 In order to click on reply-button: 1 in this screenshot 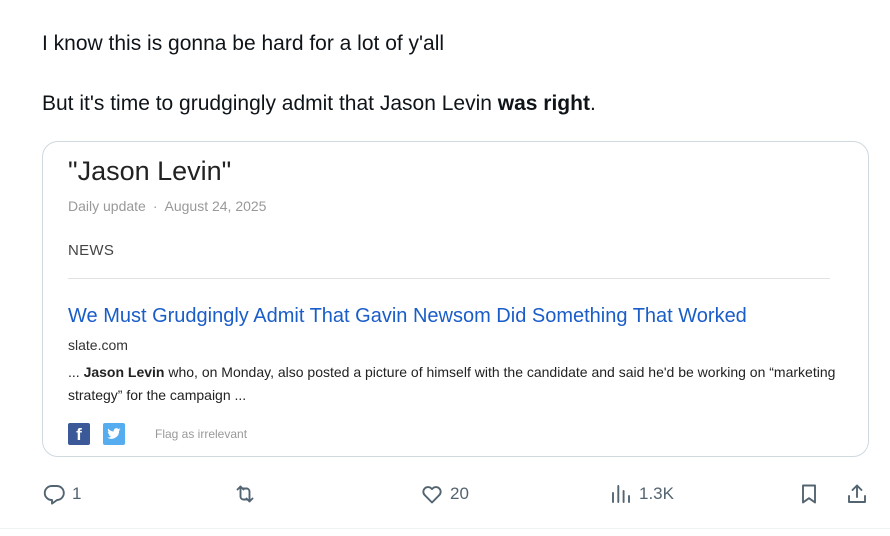, I will do `click(61, 494)`.